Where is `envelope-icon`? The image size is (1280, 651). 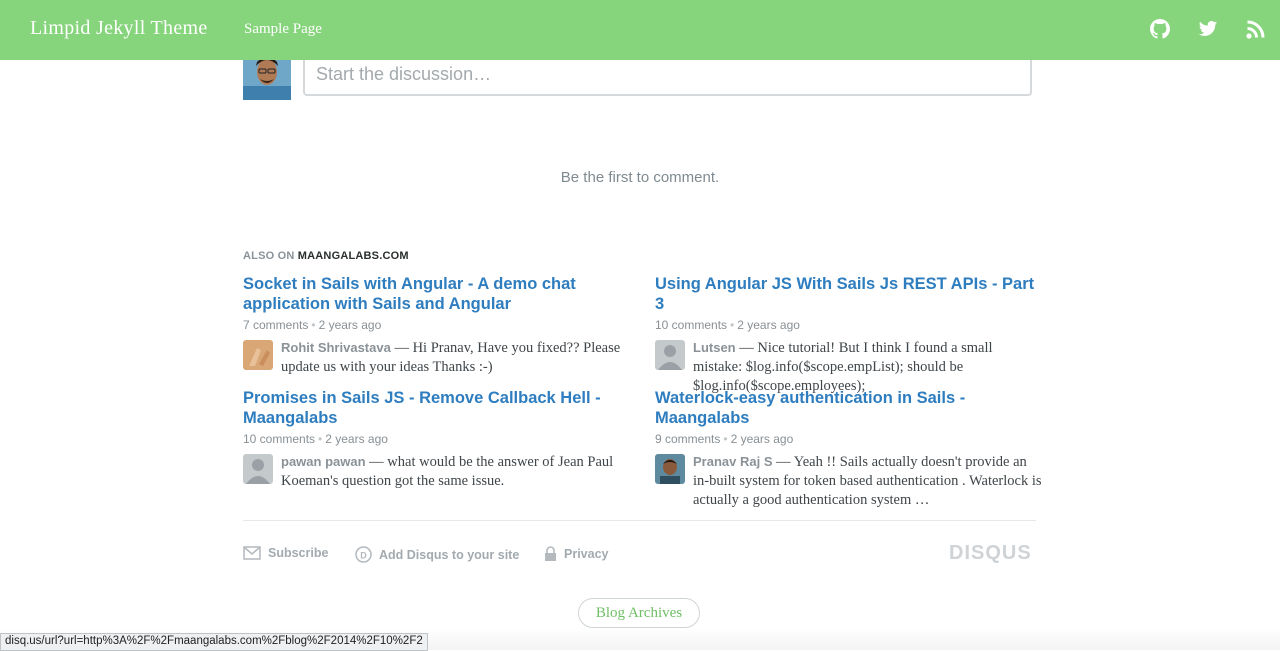
envelope-icon is located at coordinates (252, 553).